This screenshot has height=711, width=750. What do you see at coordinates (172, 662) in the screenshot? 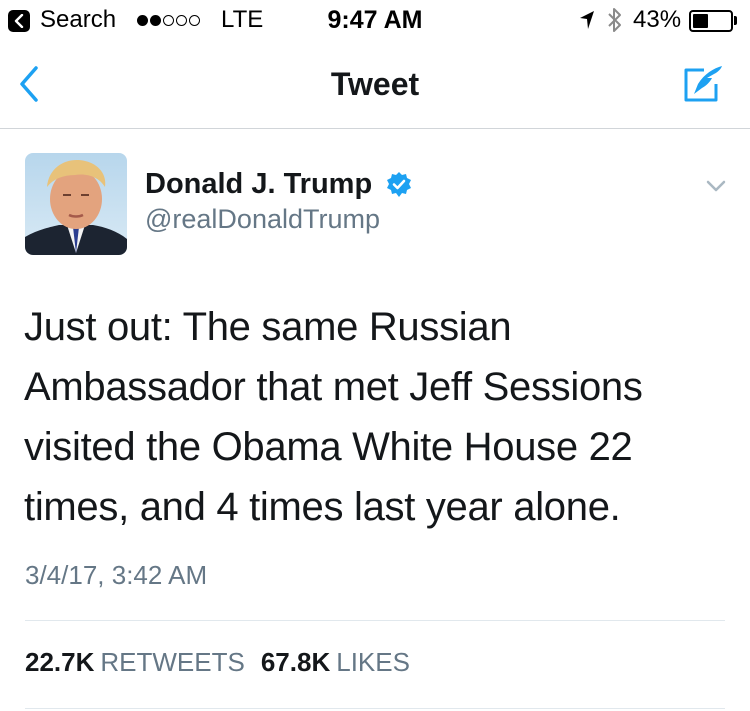
I see `retweets-label: RETWEETS` at bounding box center [172, 662].